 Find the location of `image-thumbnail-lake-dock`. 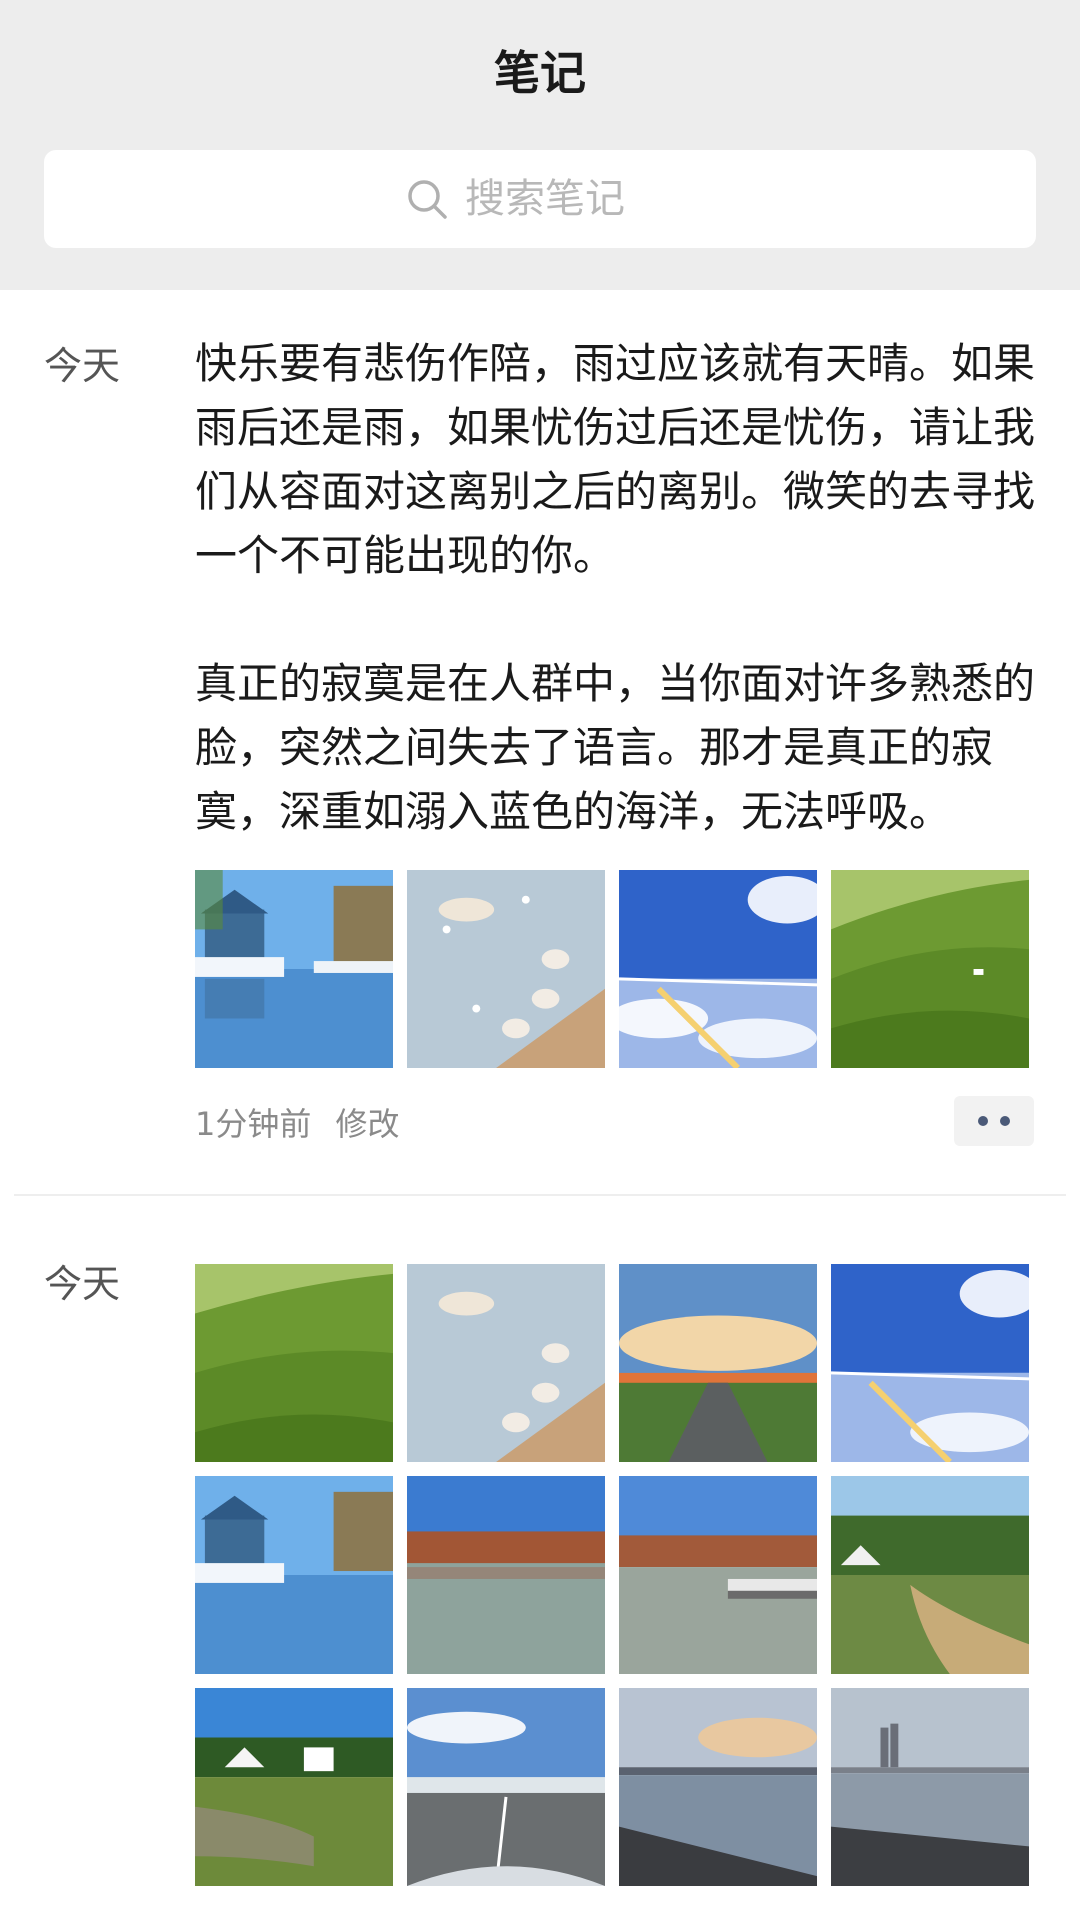

image-thumbnail-lake-dock is located at coordinates (718, 1575).